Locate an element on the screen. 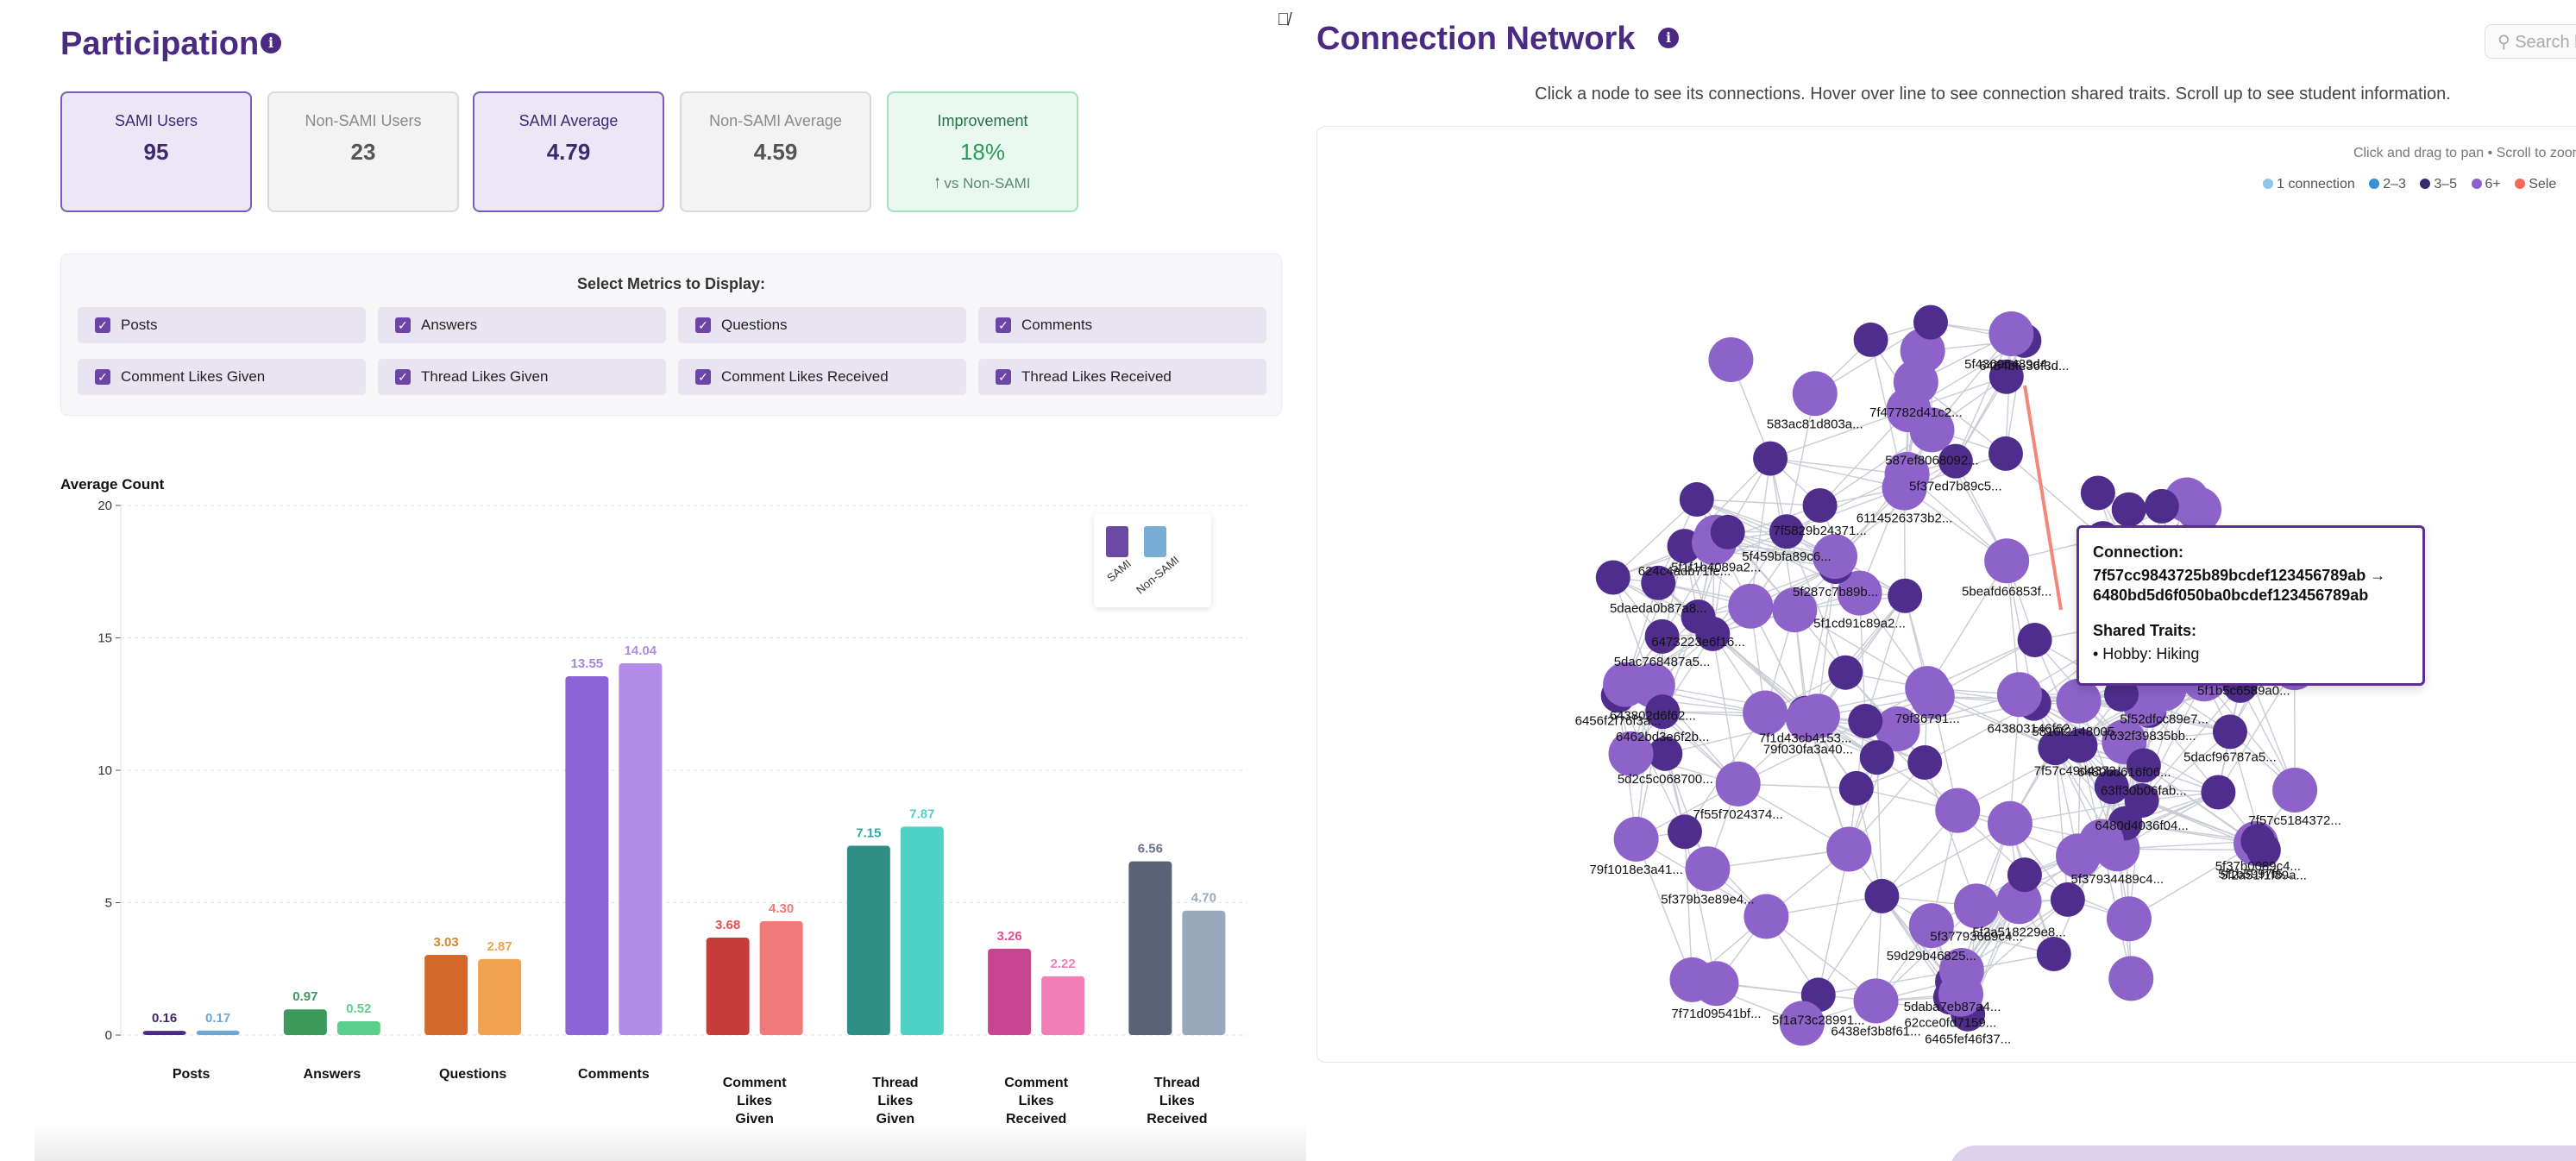  metric-label: Comment Likes Given is located at coordinates (193, 376).